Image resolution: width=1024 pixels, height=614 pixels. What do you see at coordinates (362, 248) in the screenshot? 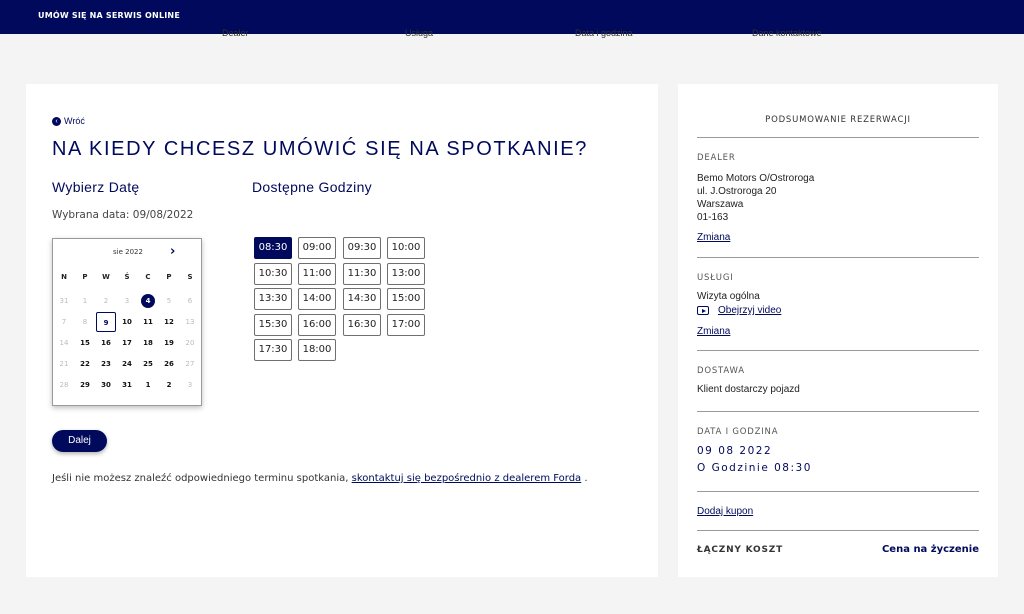
I see `time-slot: 09:30` at bounding box center [362, 248].